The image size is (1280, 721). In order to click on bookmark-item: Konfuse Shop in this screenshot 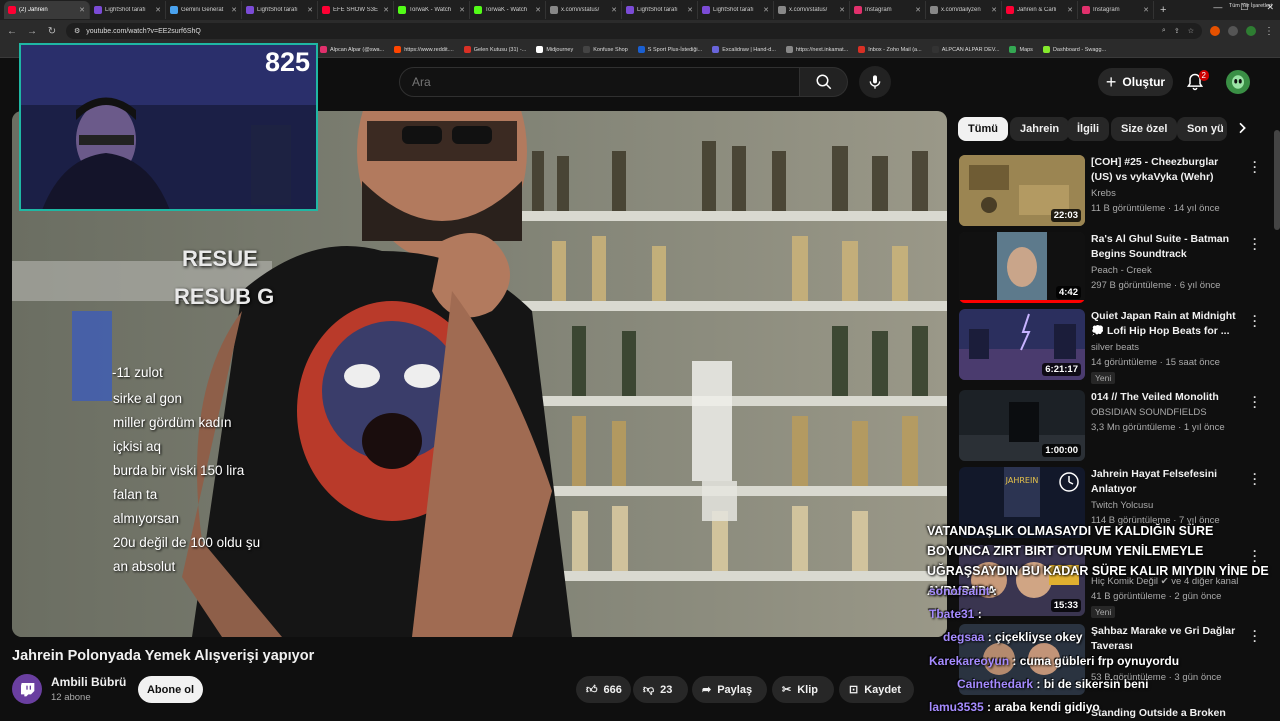, I will do `click(605, 49)`.